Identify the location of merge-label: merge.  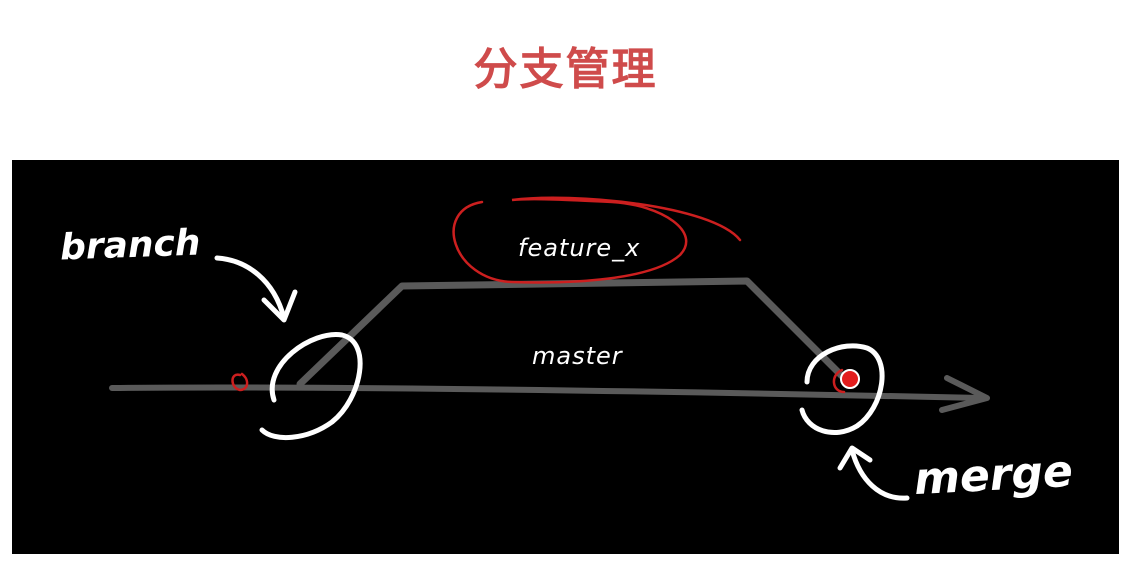
(993, 475).